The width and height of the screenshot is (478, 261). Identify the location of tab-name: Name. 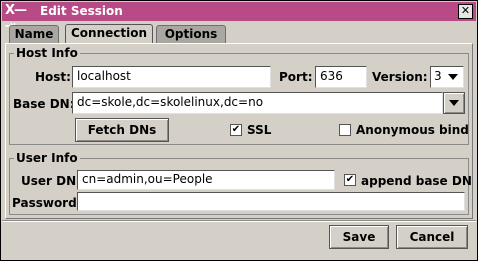
(34, 34).